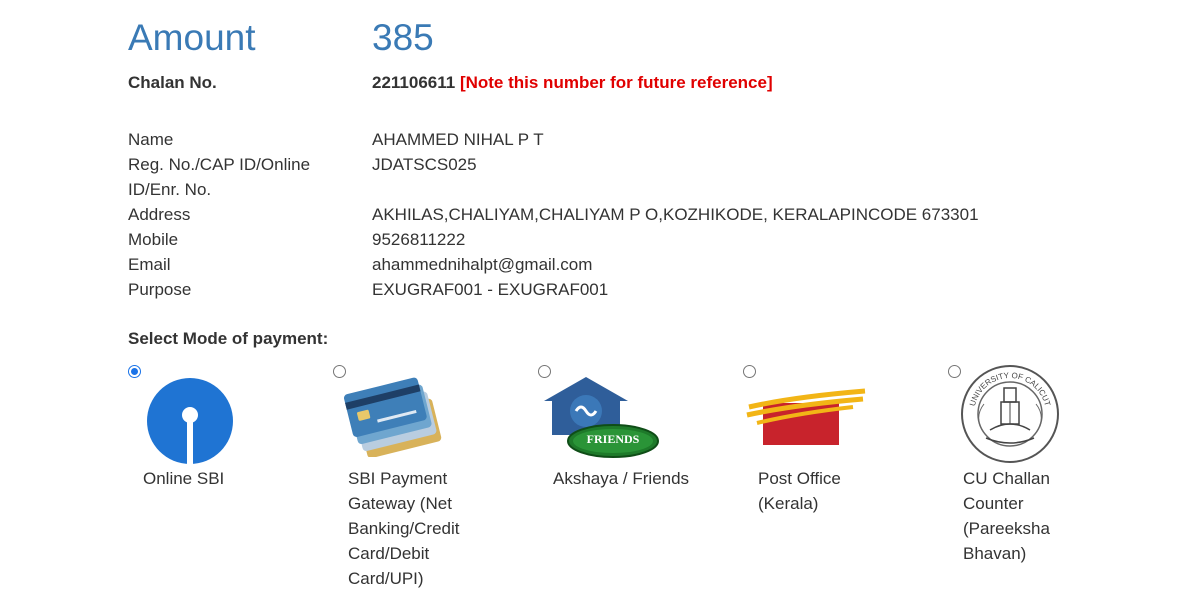 This screenshot has width=1201, height=615. What do you see at coordinates (392, 417) in the screenshot?
I see `credit-cards-icon` at bounding box center [392, 417].